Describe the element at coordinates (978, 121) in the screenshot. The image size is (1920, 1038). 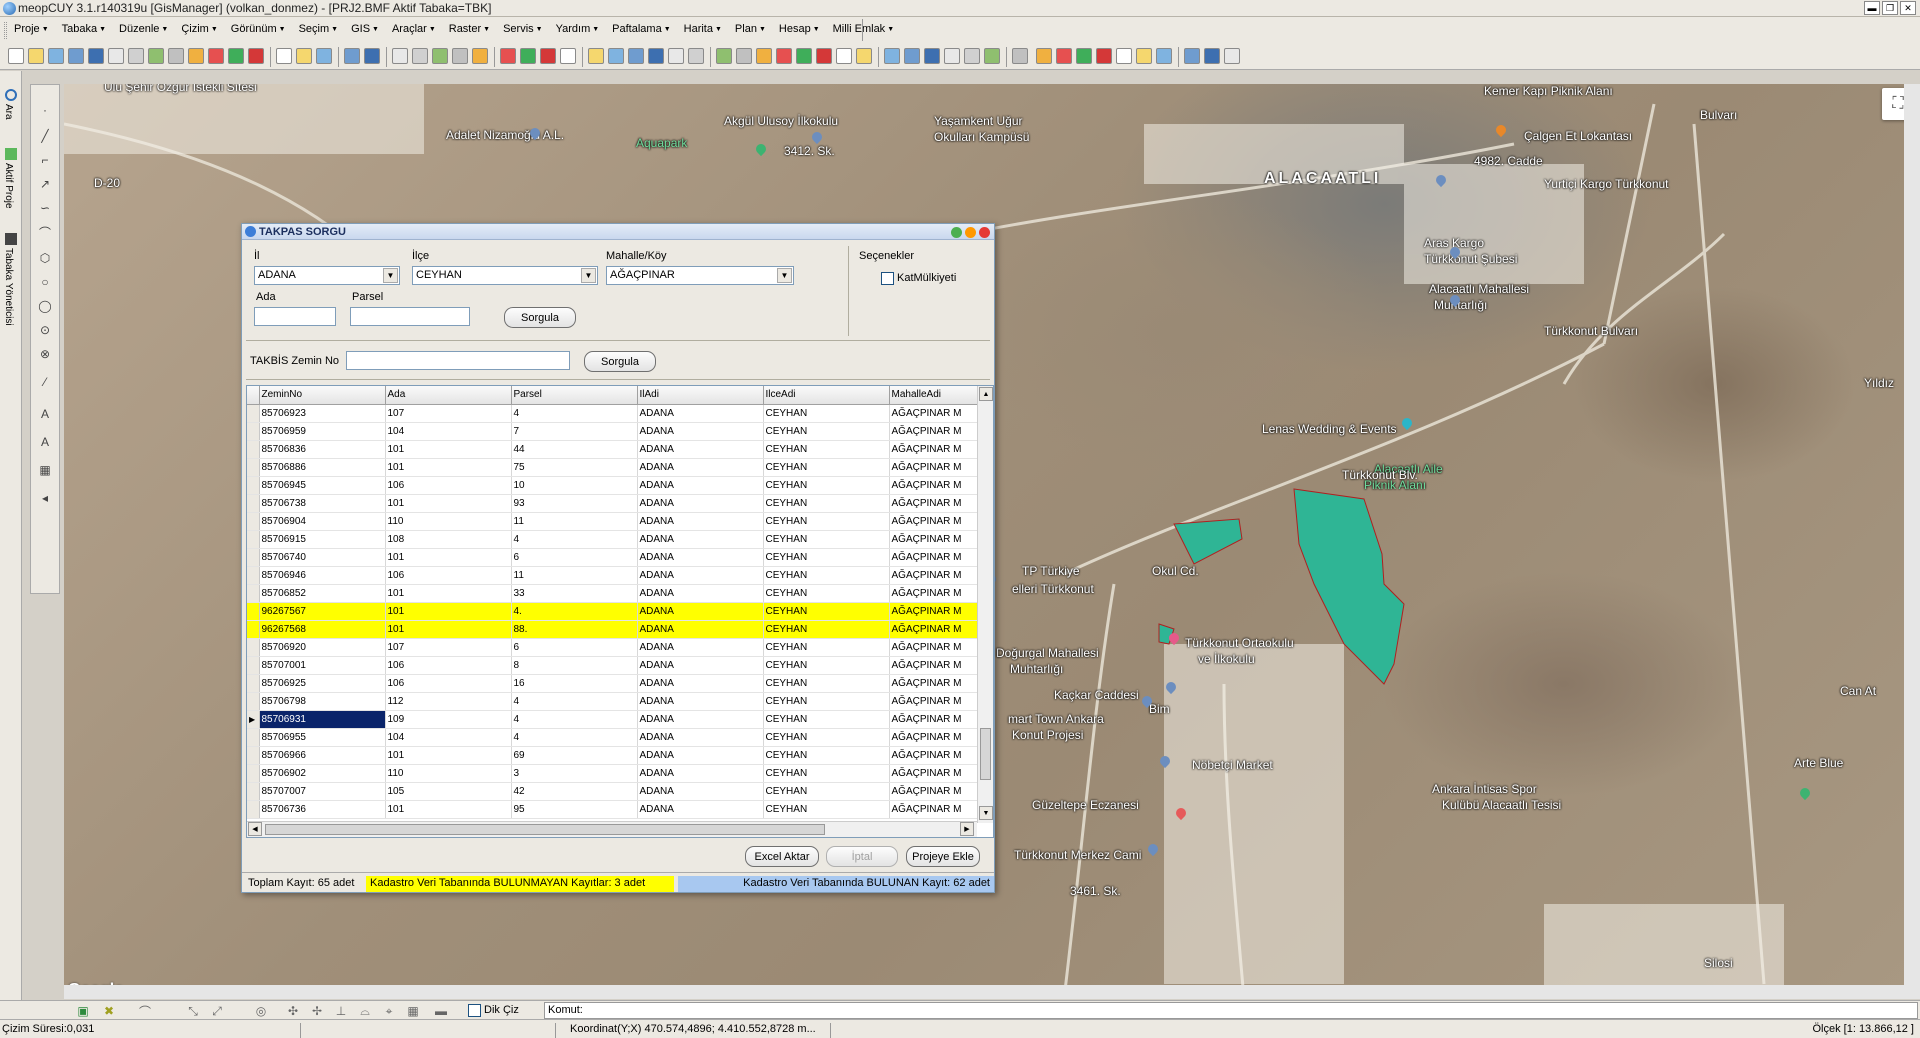
I see `map-label: Yaşamkent Uğur` at that location.